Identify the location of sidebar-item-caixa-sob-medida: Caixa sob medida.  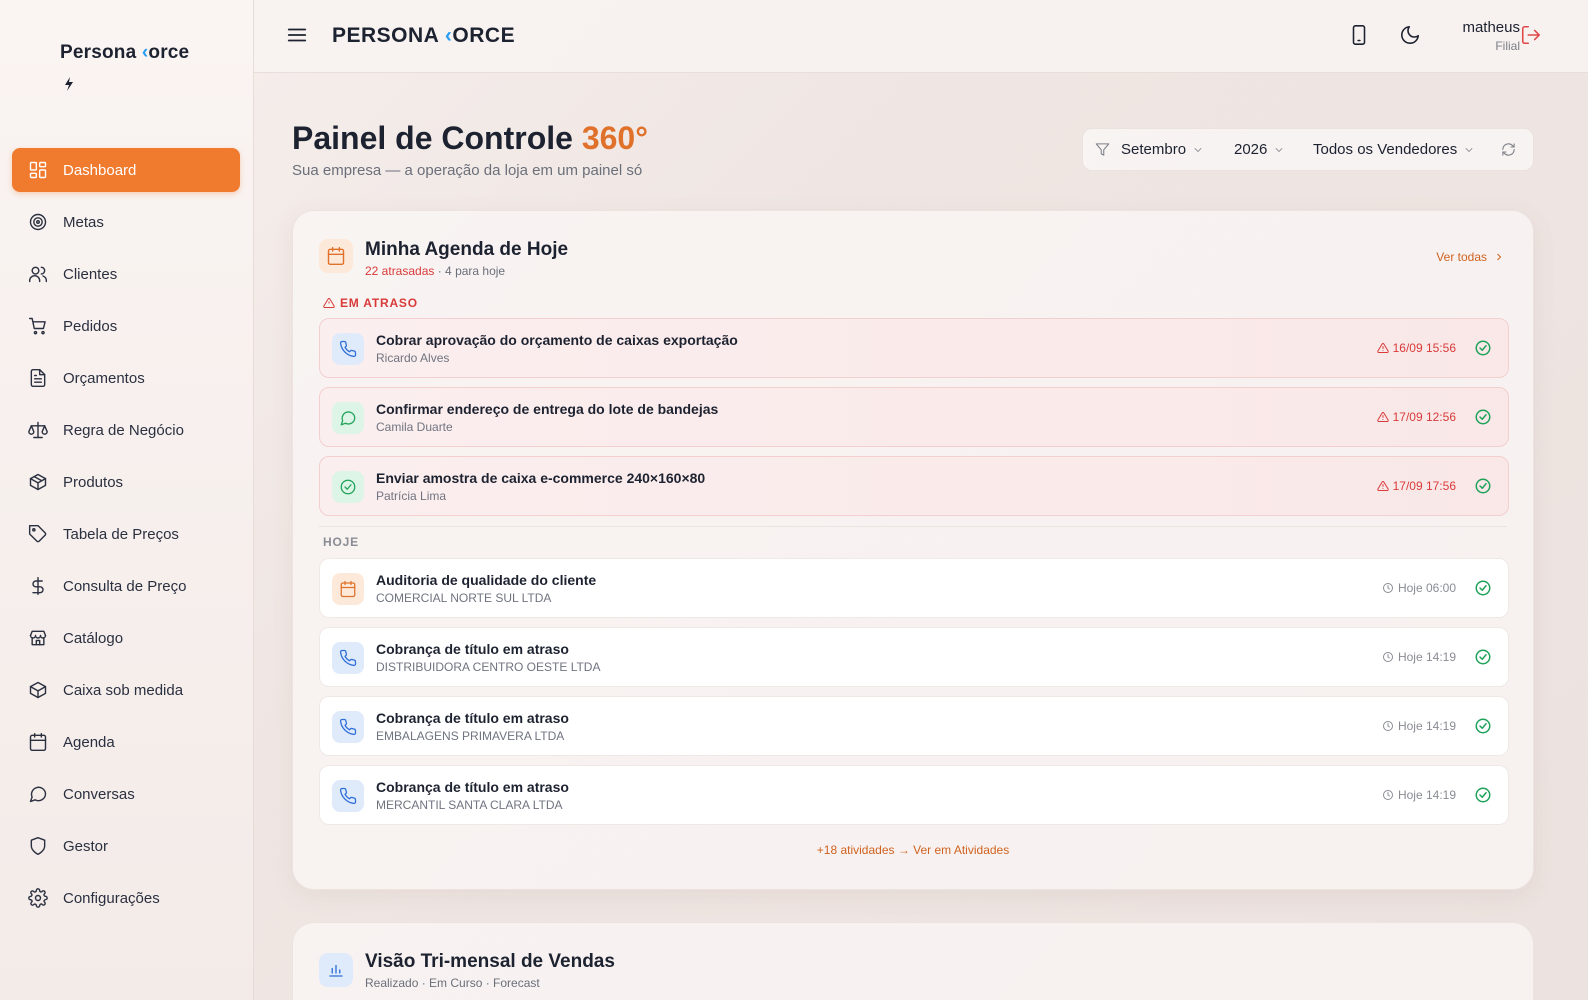
(126, 690).